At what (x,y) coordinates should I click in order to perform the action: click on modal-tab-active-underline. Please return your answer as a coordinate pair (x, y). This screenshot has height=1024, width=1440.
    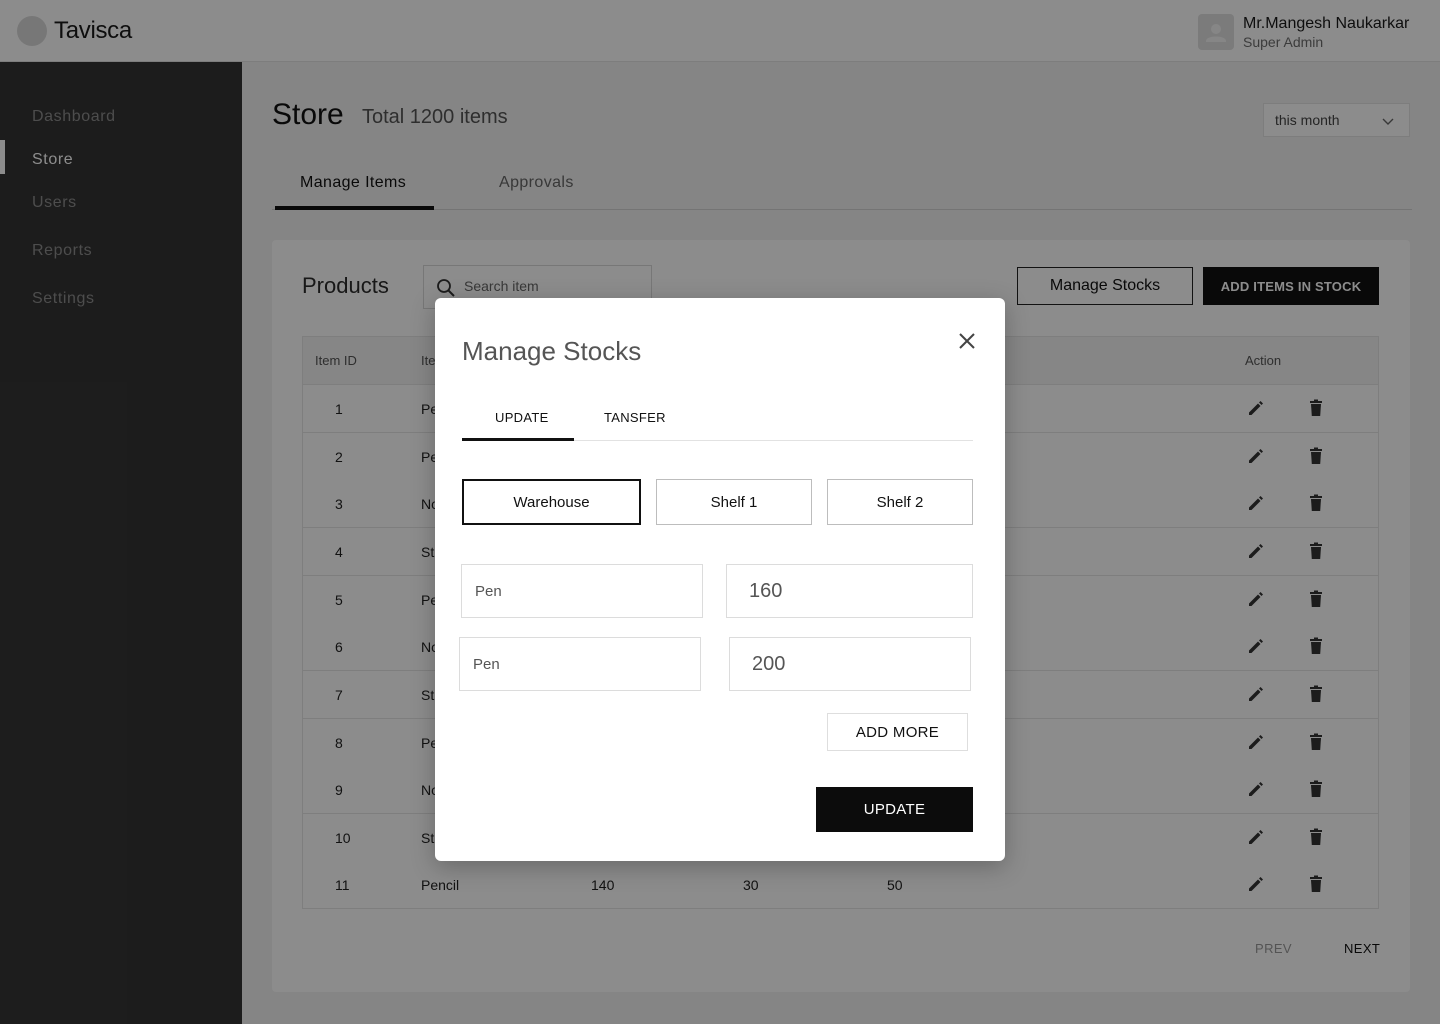
    Looking at the image, I should click on (518, 439).